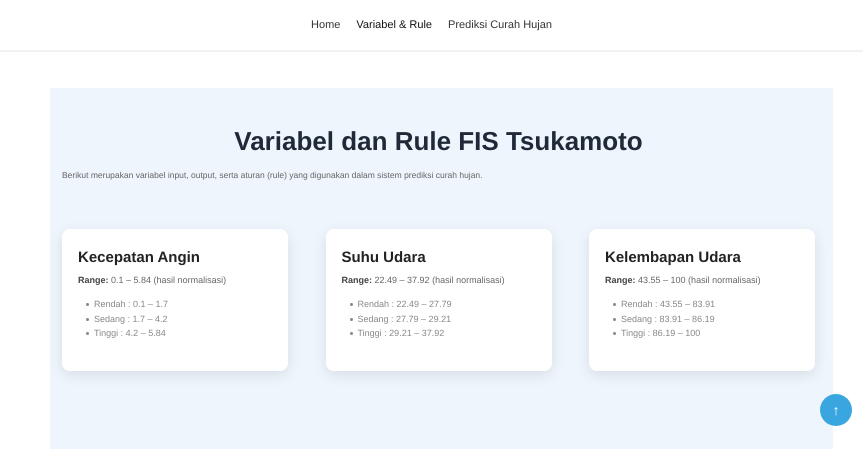 The height and width of the screenshot is (449, 863). I want to click on nav-link: Variabel & Rule, so click(394, 25).